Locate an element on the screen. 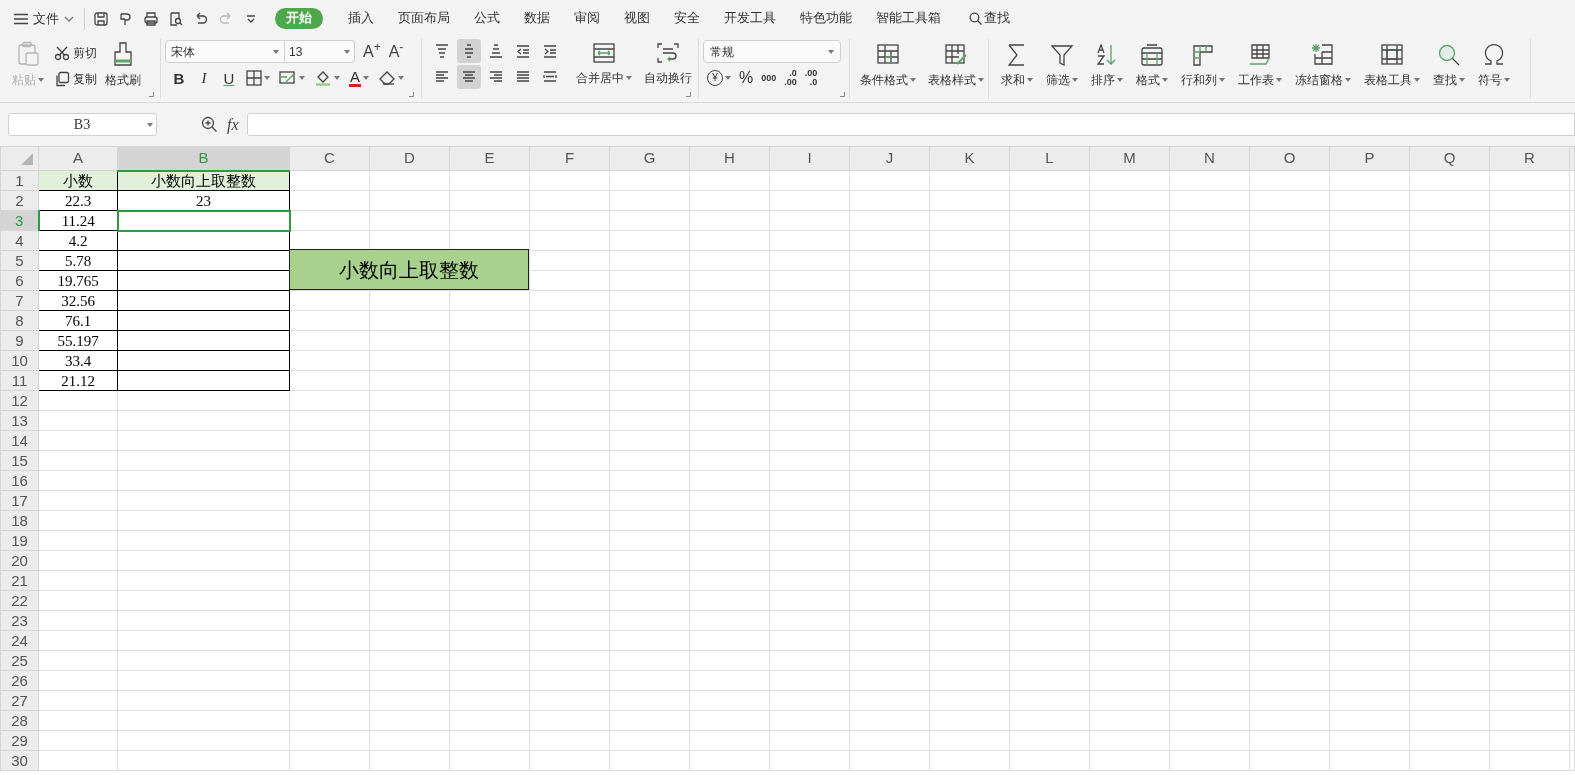 This screenshot has height=775, width=1575. ribbon-button: 行和列 is located at coordinates (1203, 64).